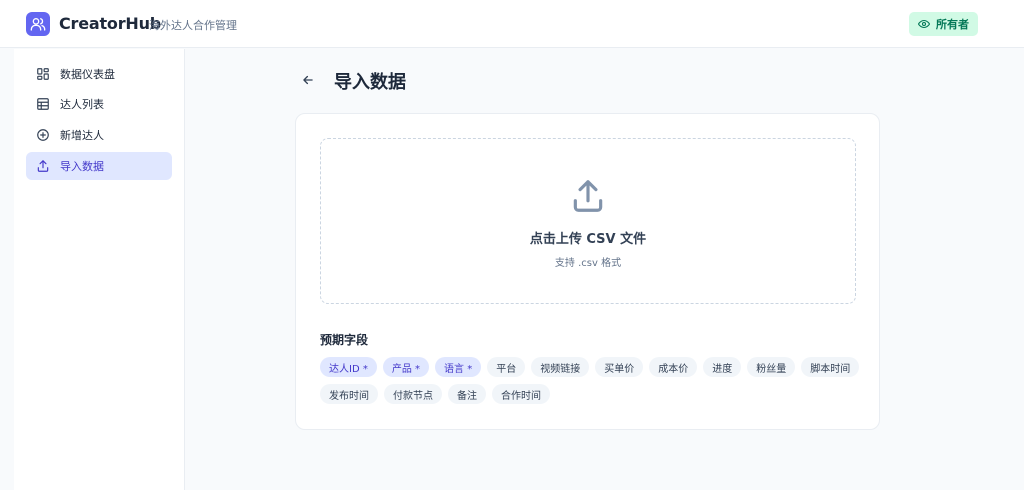  What do you see at coordinates (82, 135) in the screenshot?
I see `sidebar-item-label: 新增达人` at bounding box center [82, 135].